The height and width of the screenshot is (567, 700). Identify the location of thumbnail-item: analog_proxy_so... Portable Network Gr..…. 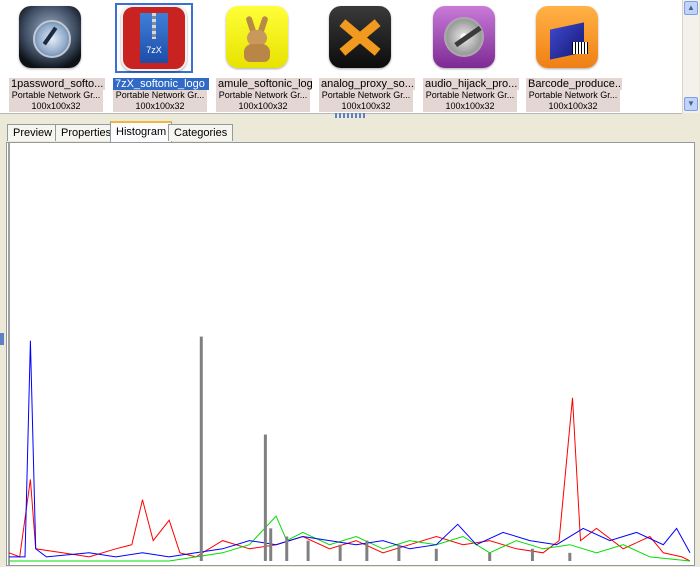
(362, 56).